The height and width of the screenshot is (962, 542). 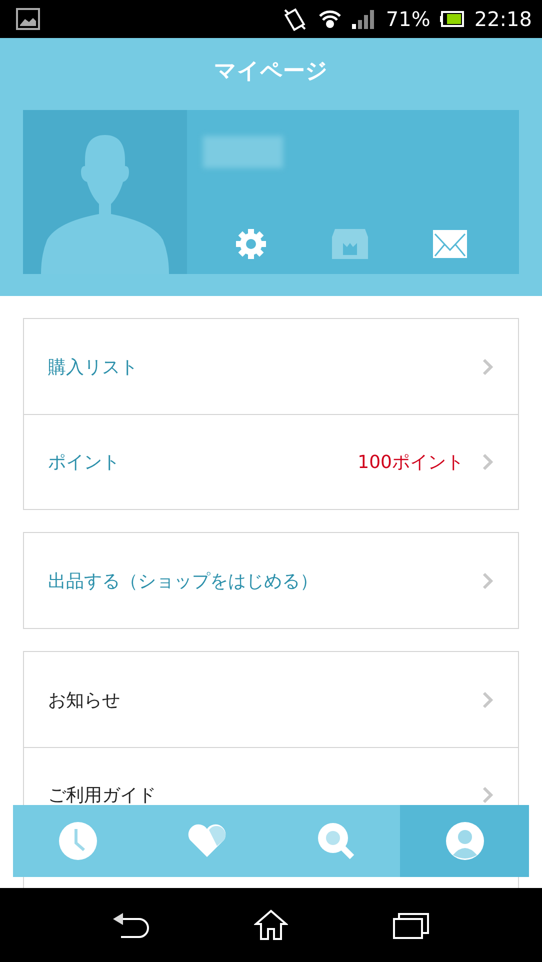 I want to click on menu-item: 購入リスト, so click(x=265, y=366).